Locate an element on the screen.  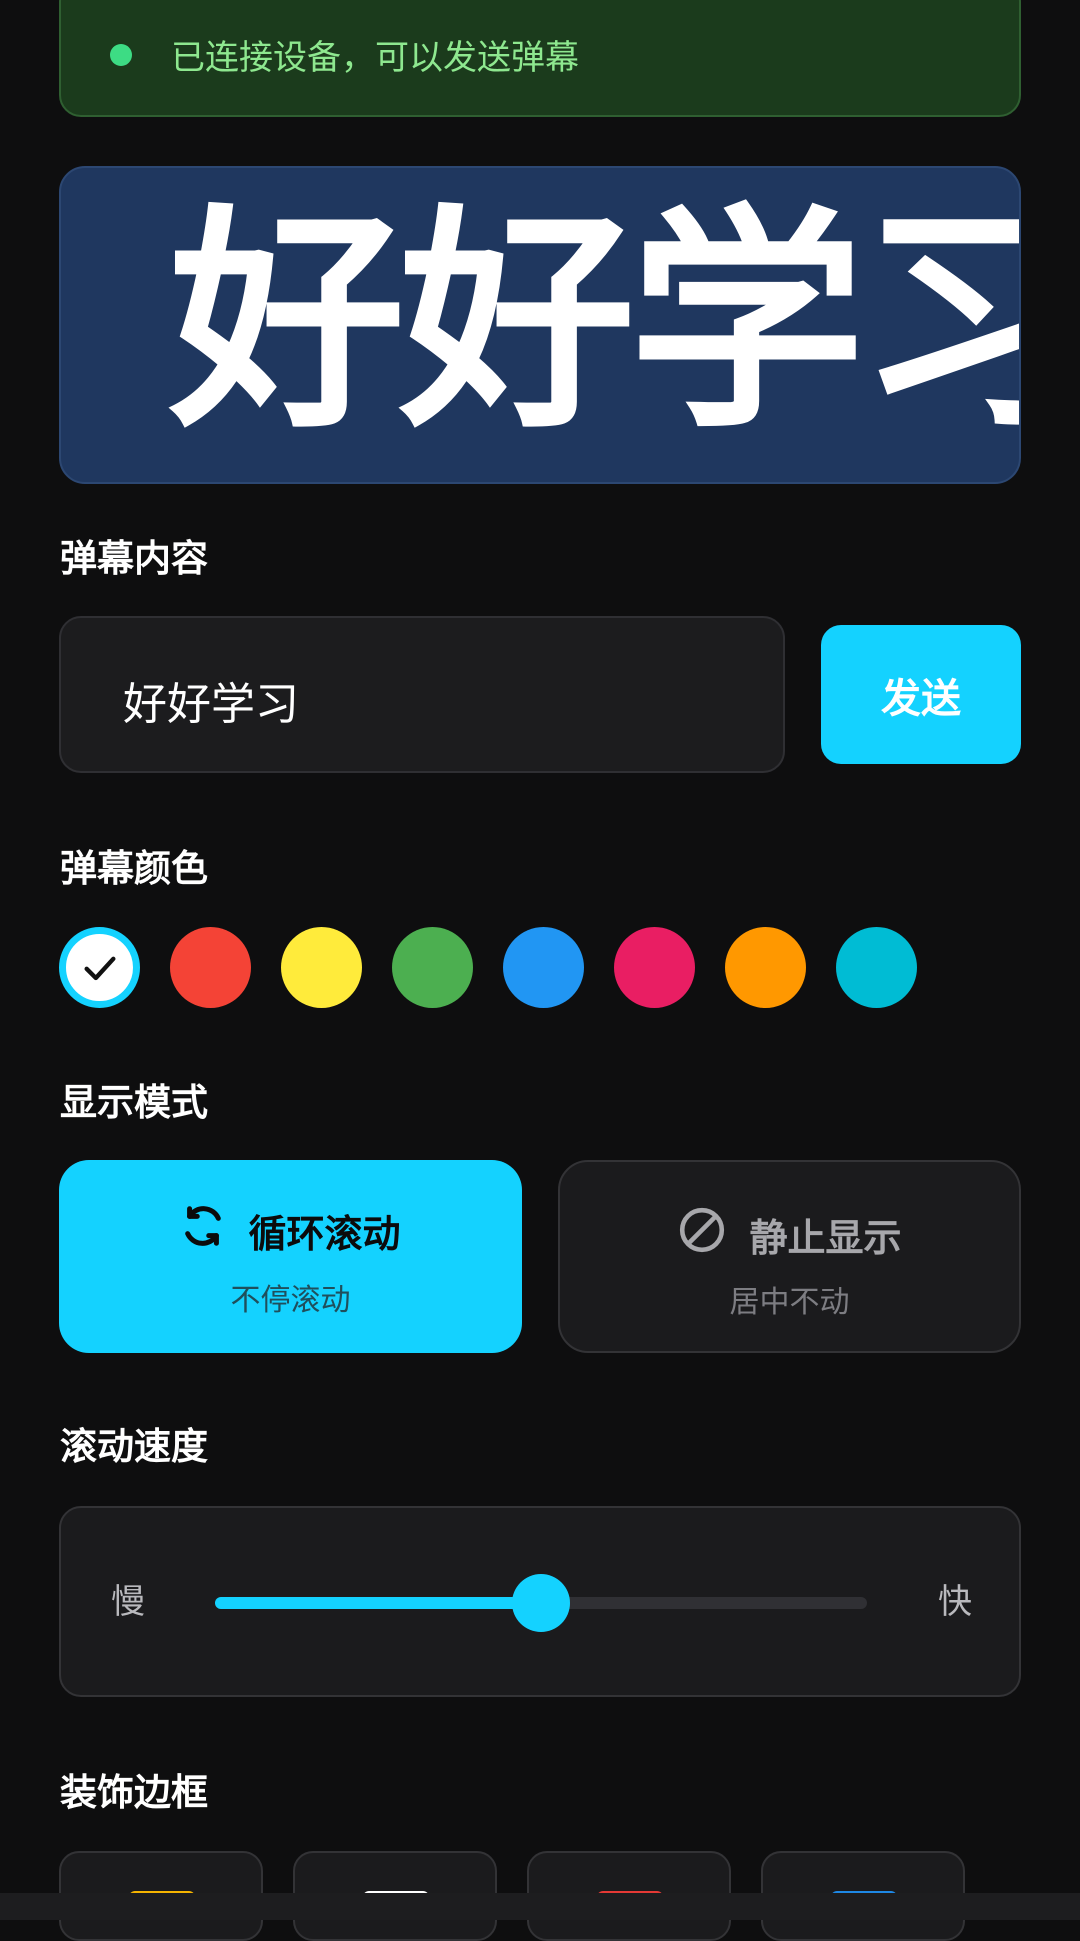
danmaku-preview: 好好学习 is located at coordinates (540, 325).